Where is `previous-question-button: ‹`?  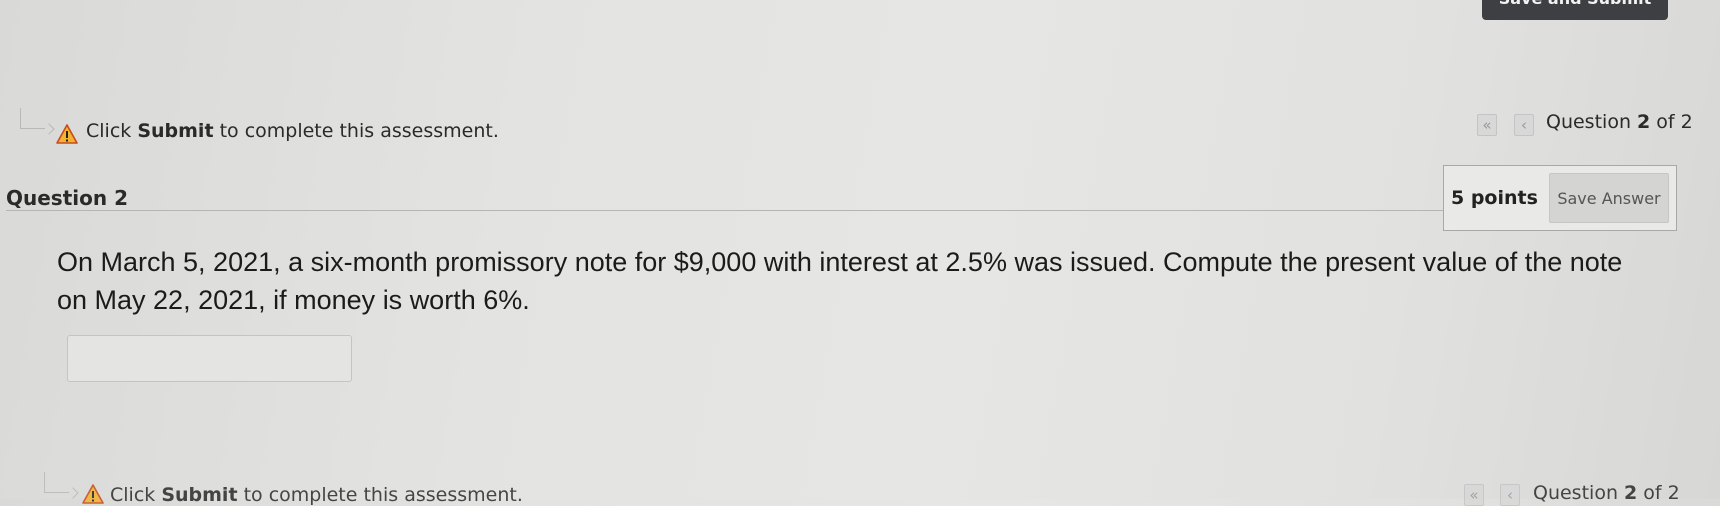
previous-question-button: ‹ is located at coordinates (1524, 125).